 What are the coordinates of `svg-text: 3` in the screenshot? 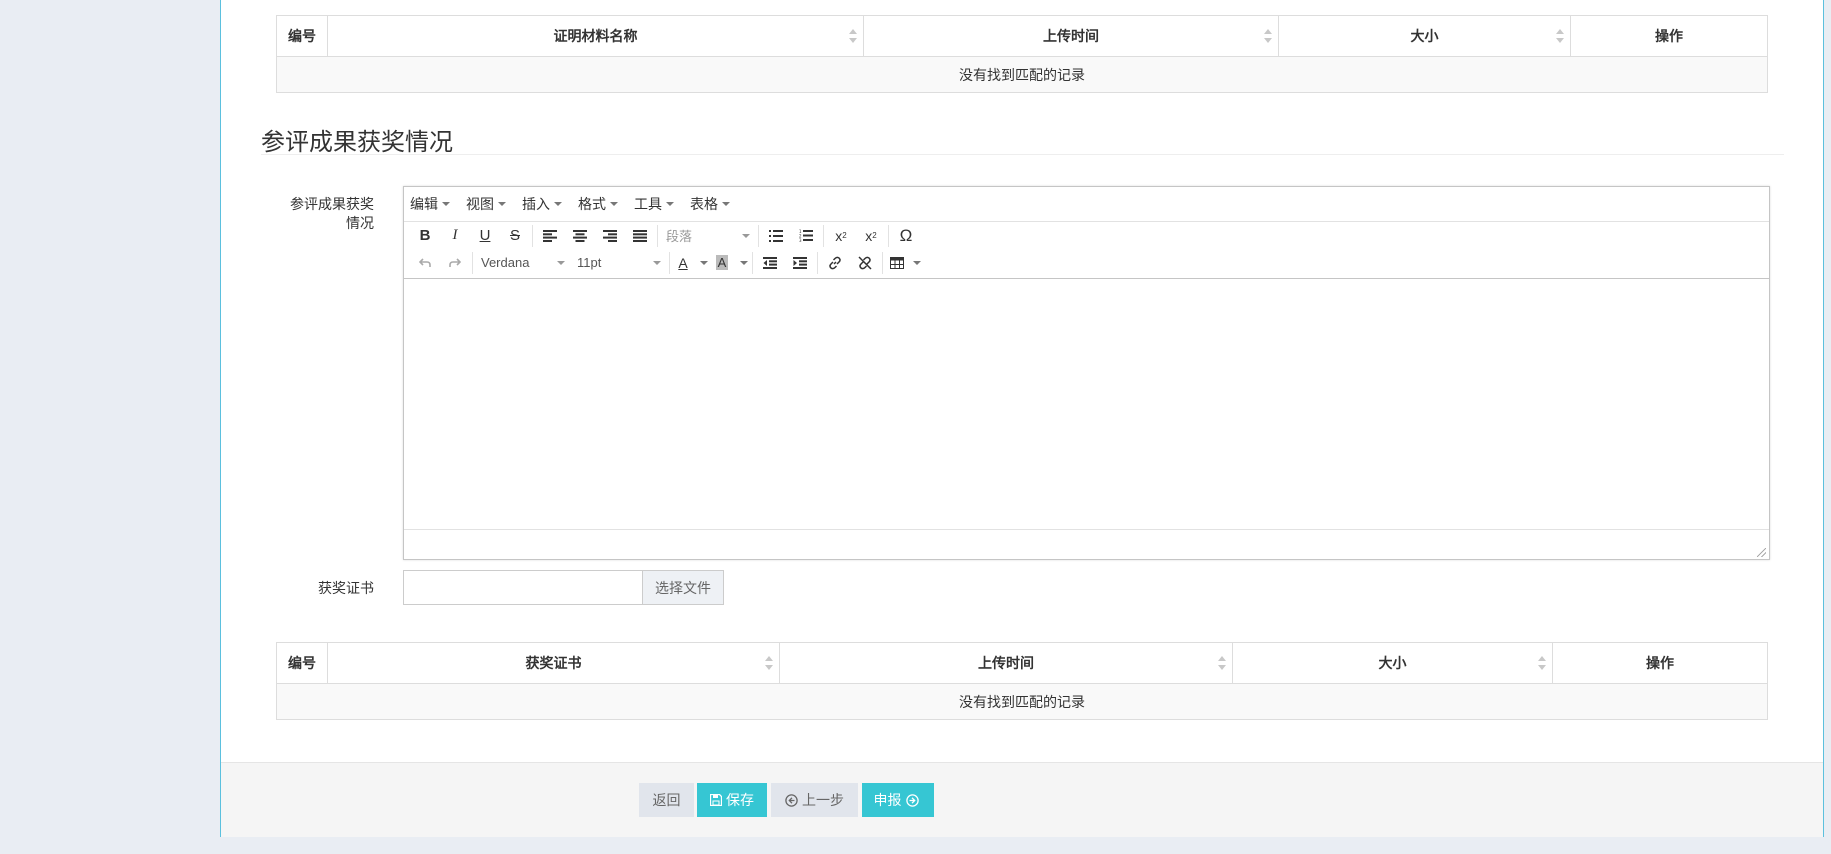 It's located at (800, 240).